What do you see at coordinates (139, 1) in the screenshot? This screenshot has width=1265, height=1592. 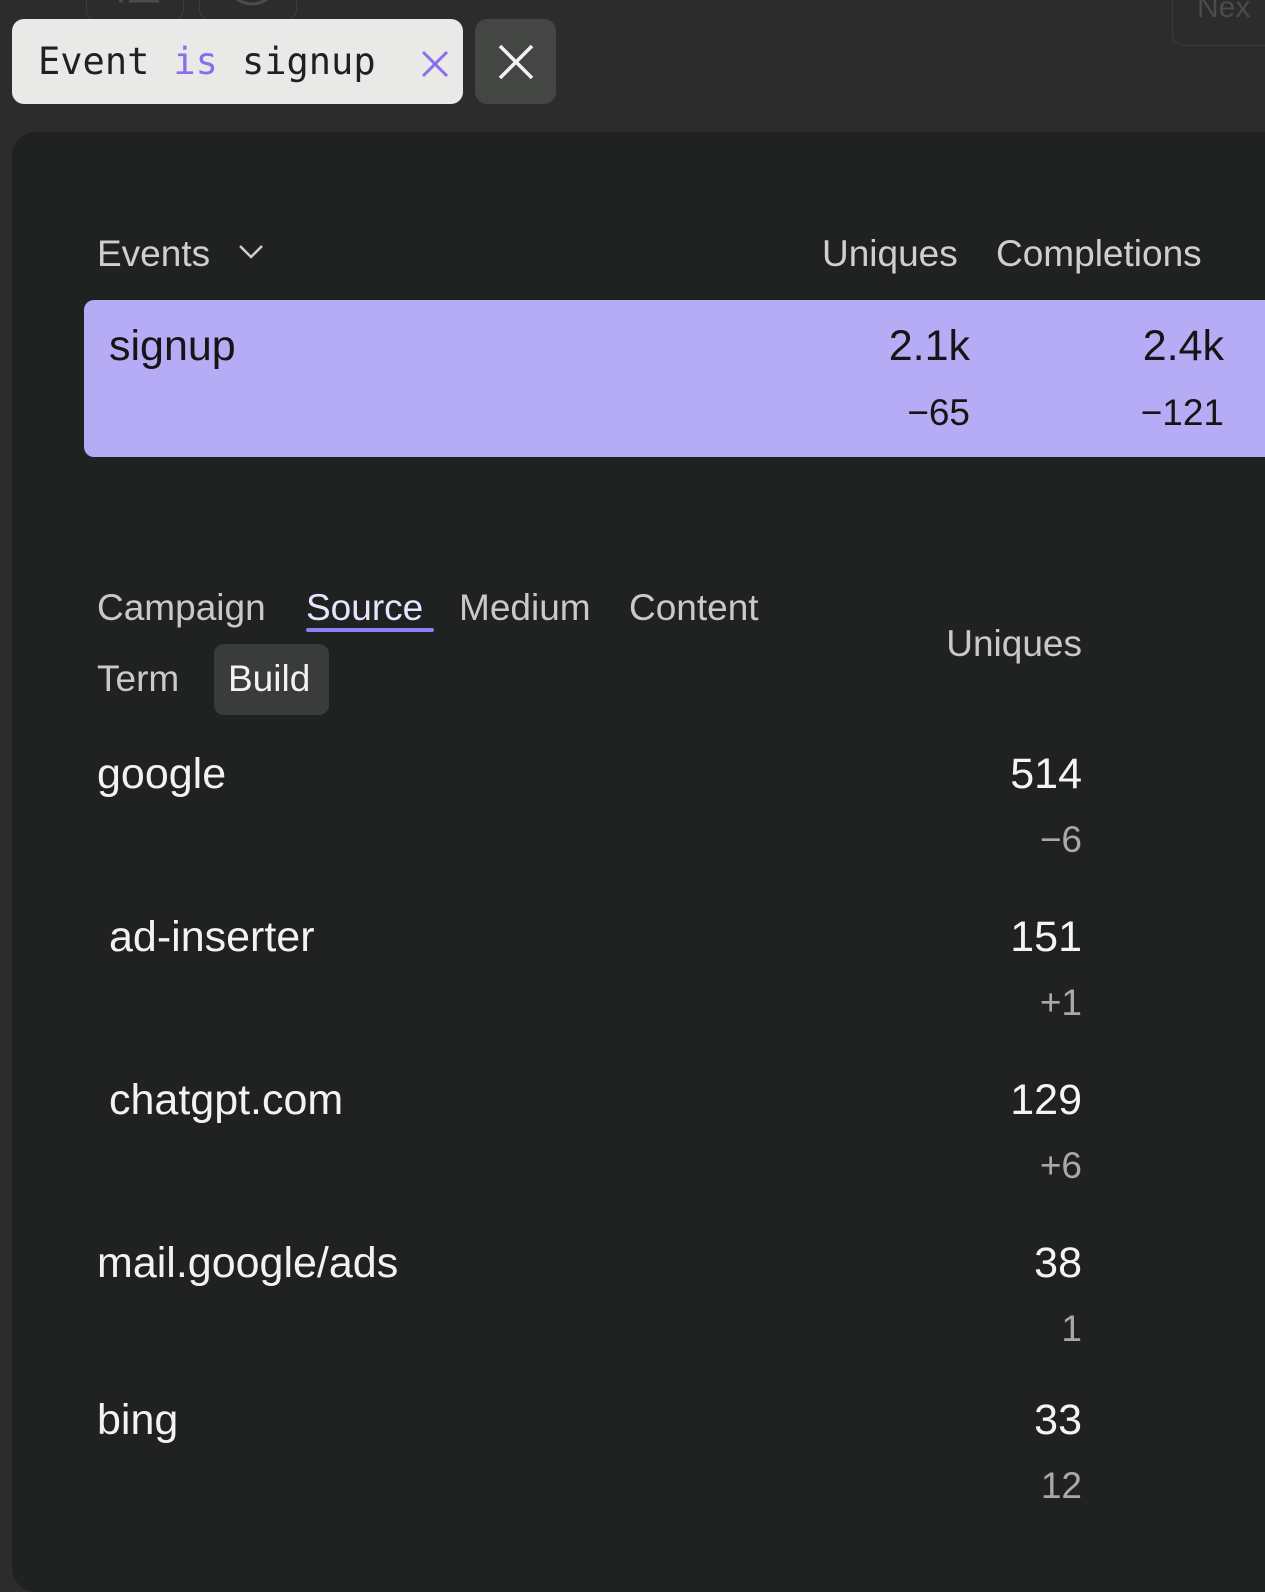 I see `list-icon` at bounding box center [139, 1].